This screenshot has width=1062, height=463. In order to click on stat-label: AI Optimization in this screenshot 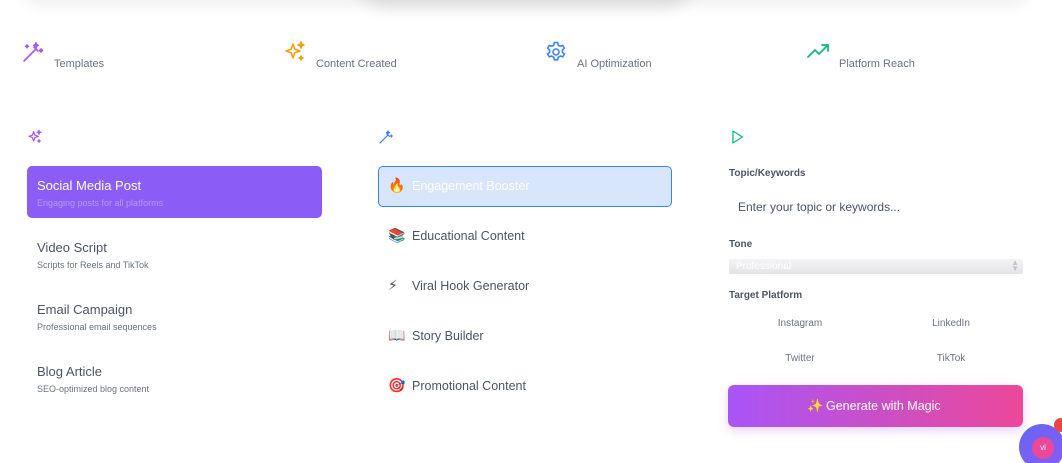, I will do `click(614, 64)`.